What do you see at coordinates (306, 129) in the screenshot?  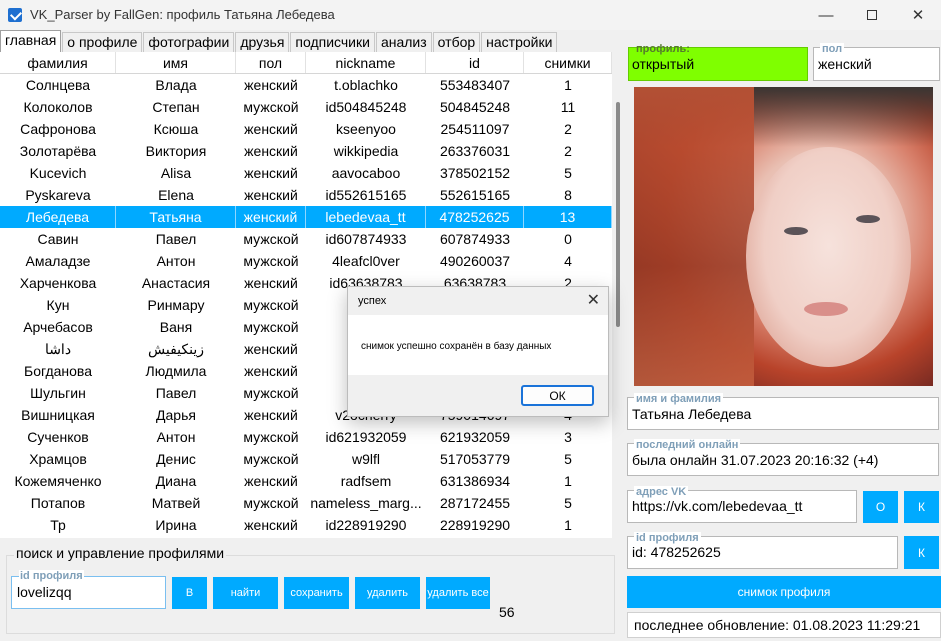 I see `table-row: Сафронова Ксюша женский kseenyoo 254511097 2` at bounding box center [306, 129].